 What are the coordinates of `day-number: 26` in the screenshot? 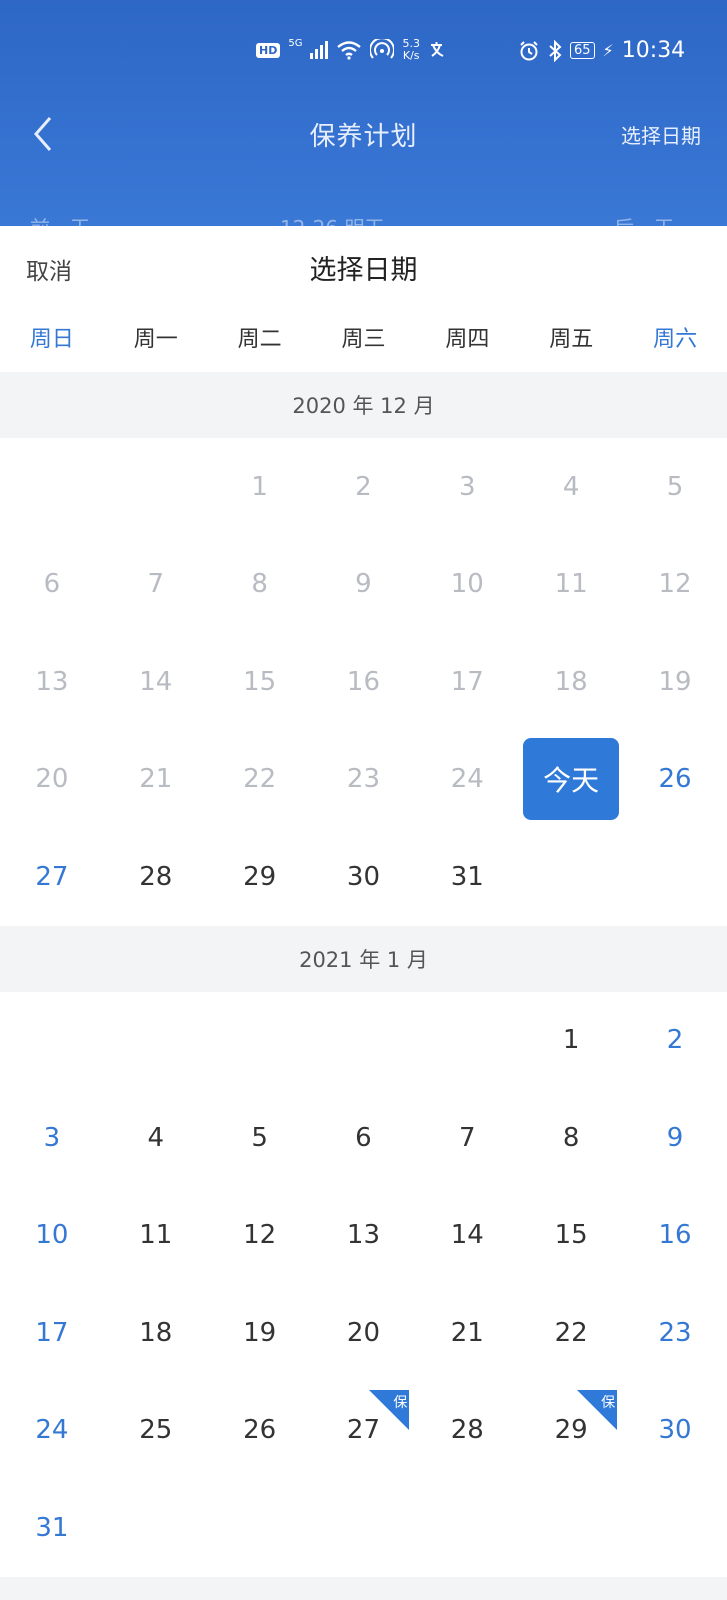 It's located at (675, 779).